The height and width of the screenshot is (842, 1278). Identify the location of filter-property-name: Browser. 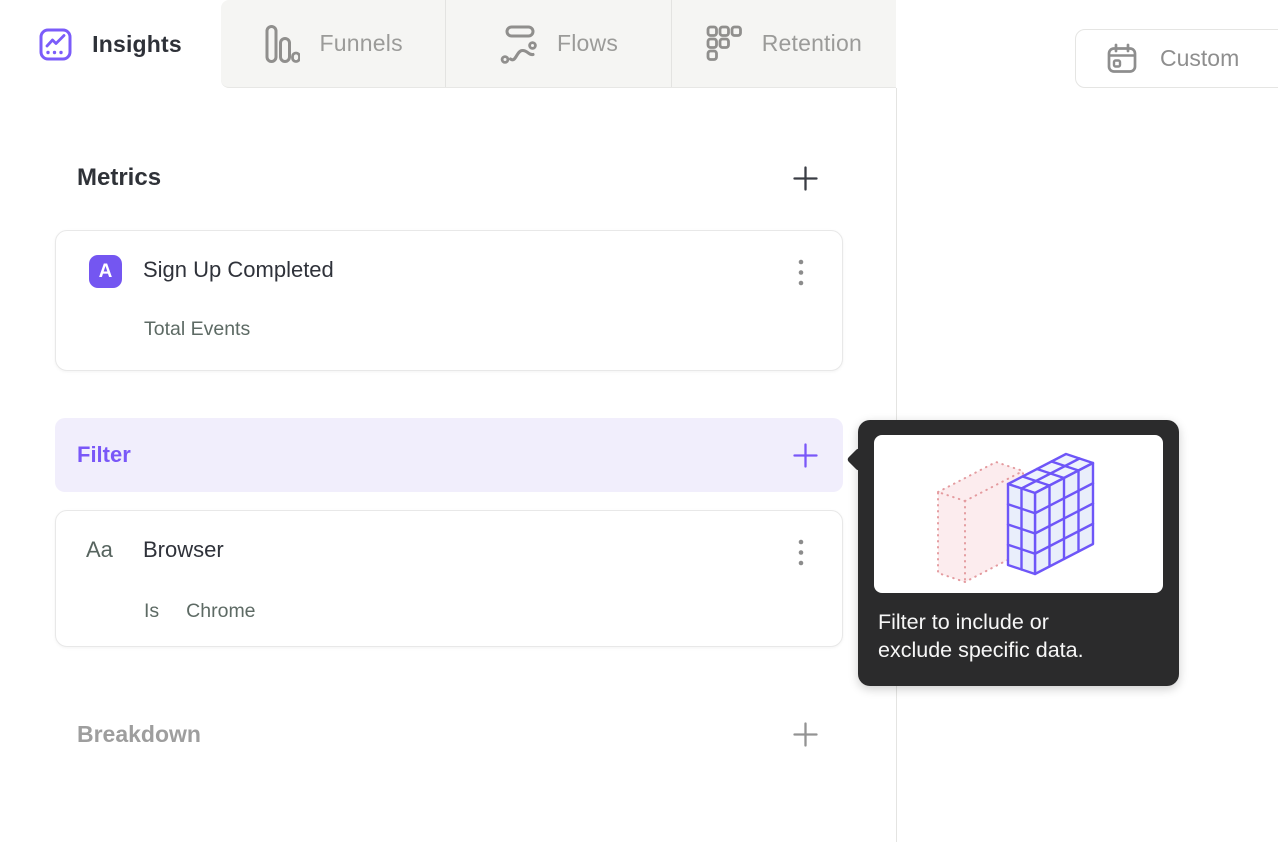
(183, 549).